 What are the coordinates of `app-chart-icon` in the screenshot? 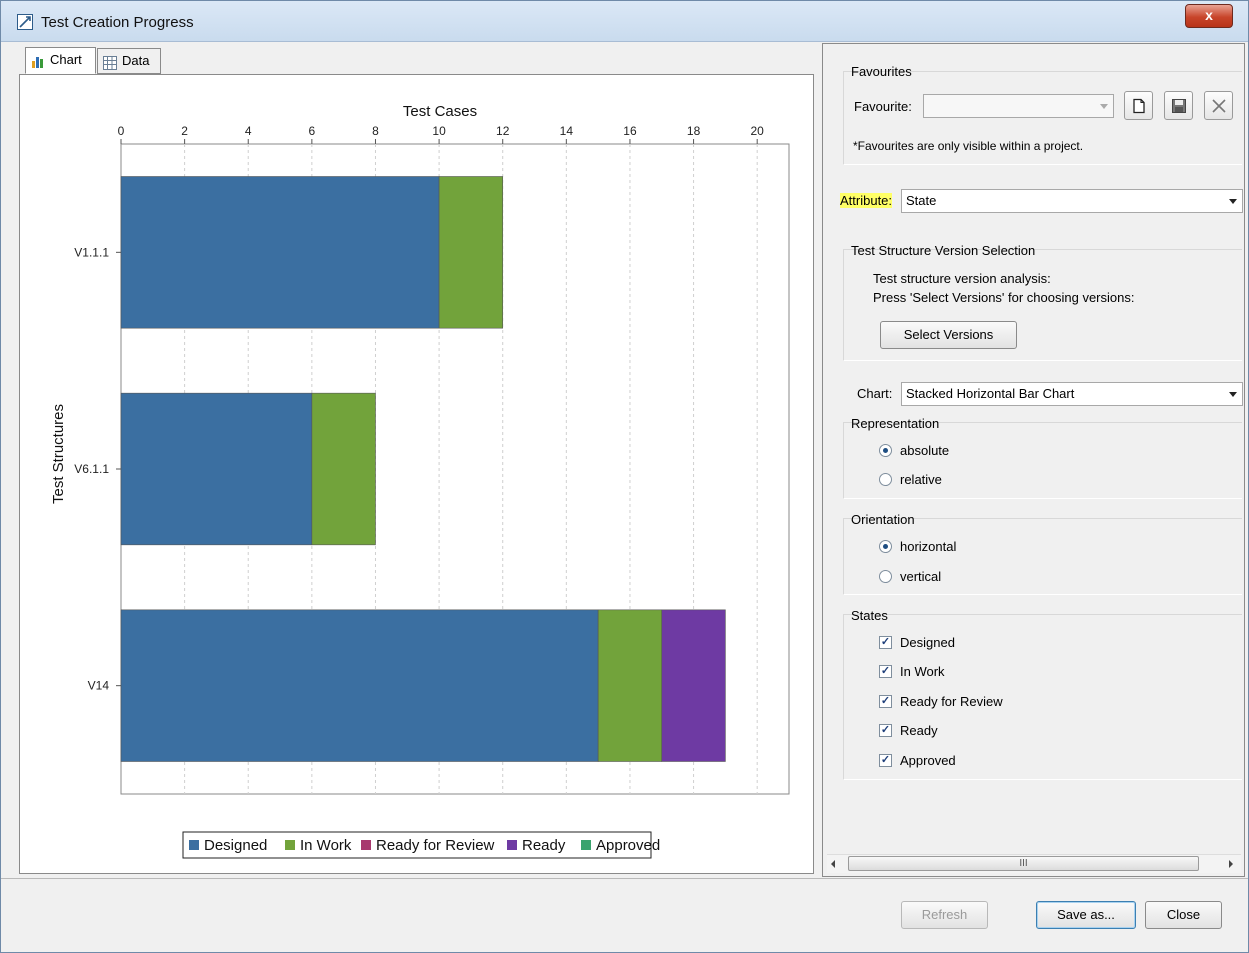 It's located at (25, 22).